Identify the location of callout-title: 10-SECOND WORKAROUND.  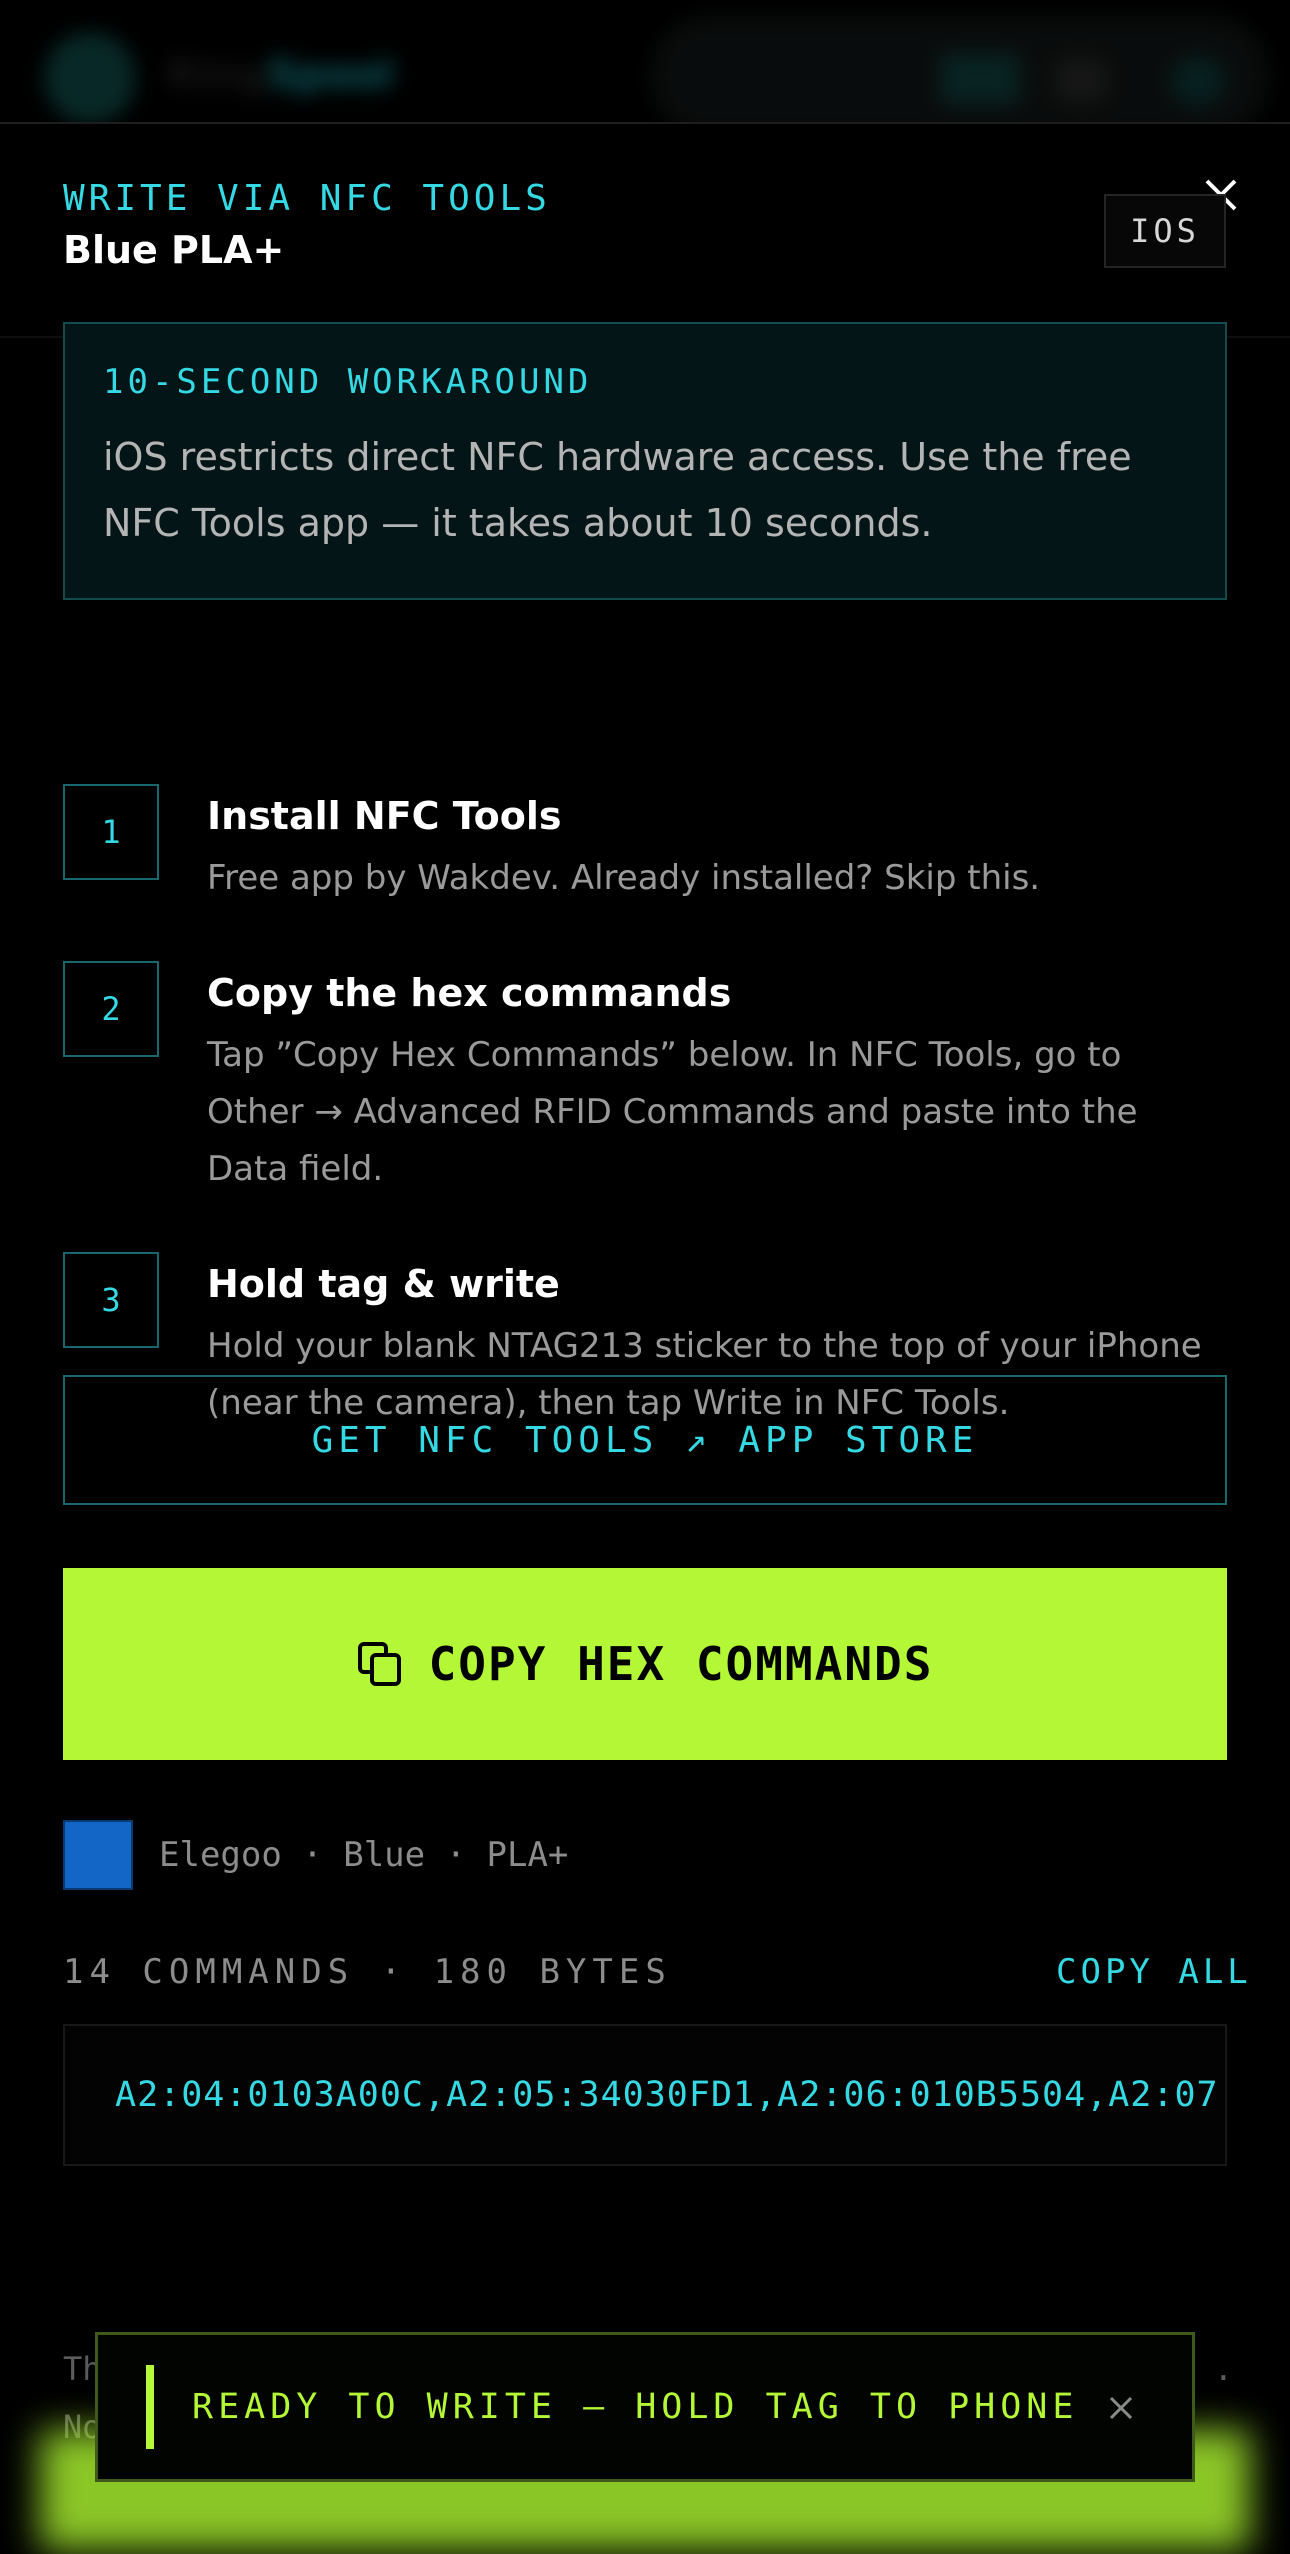
(348, 382).